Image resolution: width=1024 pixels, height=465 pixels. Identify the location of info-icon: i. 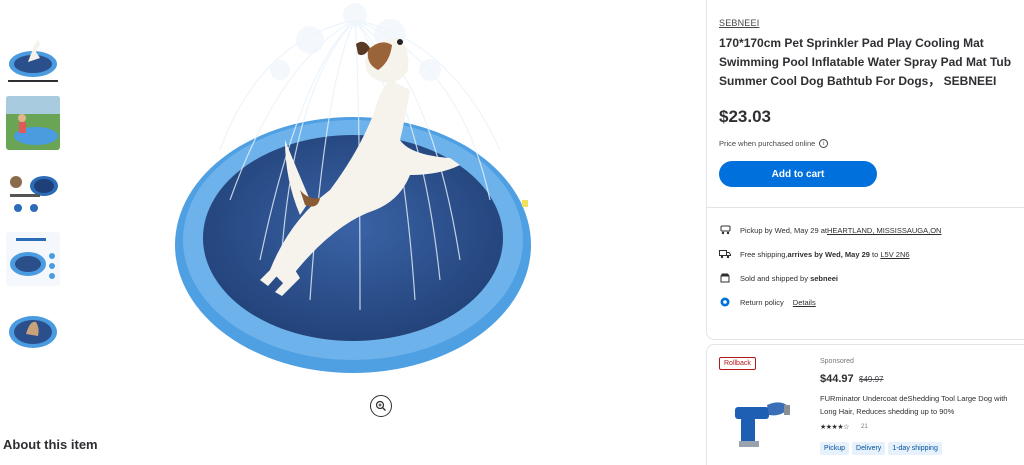
(824, 143).